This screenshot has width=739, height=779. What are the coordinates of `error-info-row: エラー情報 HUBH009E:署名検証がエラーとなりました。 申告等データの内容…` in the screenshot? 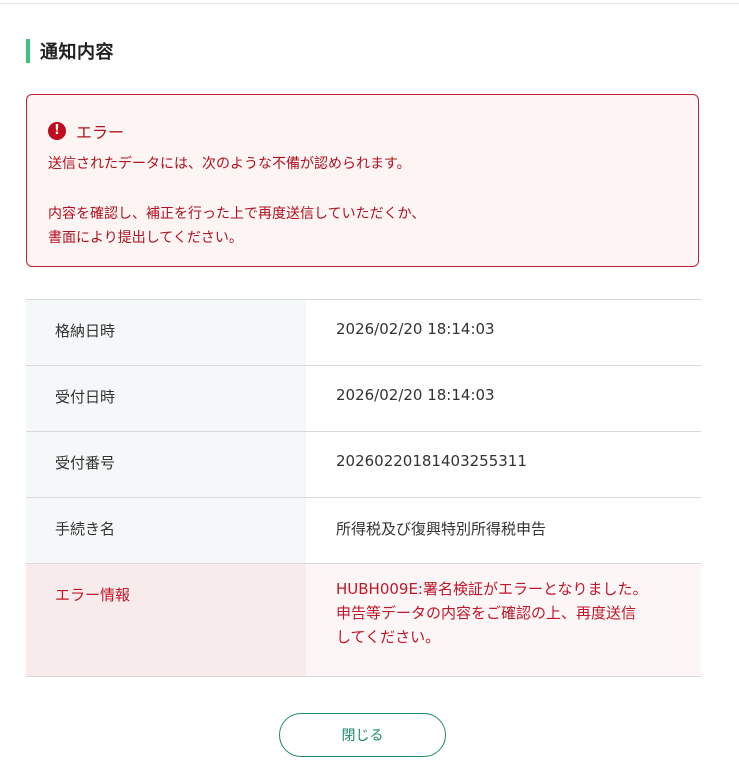 It's located at (363, 620).